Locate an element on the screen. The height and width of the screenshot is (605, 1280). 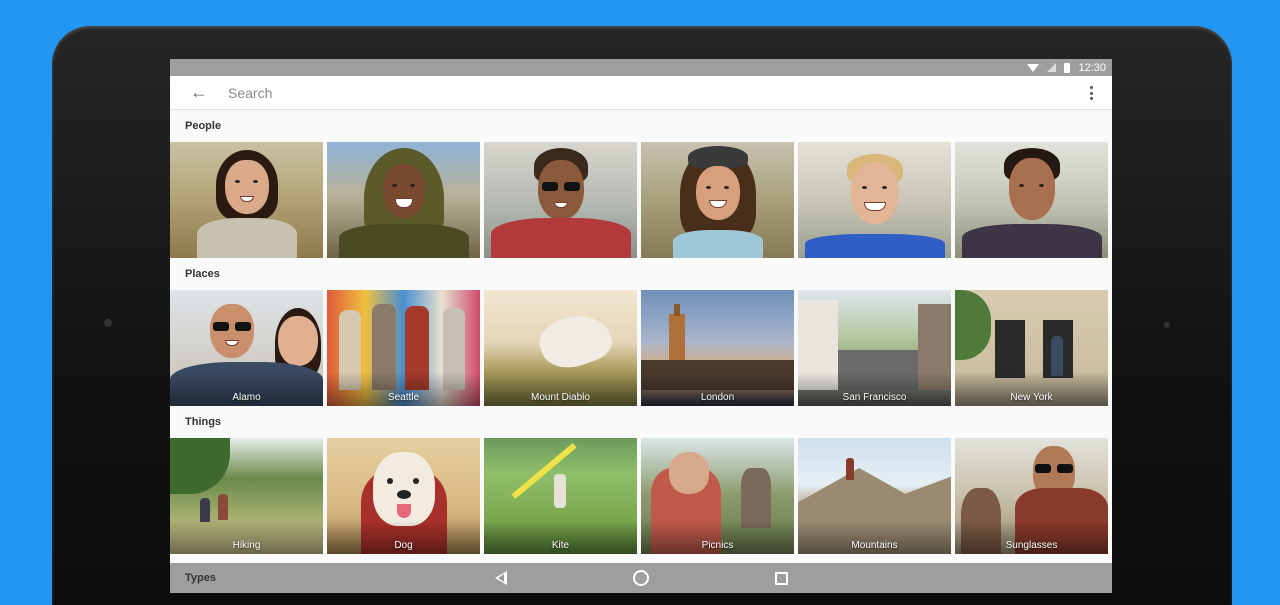
section-title-people: People is located at coordinates (203, 126).